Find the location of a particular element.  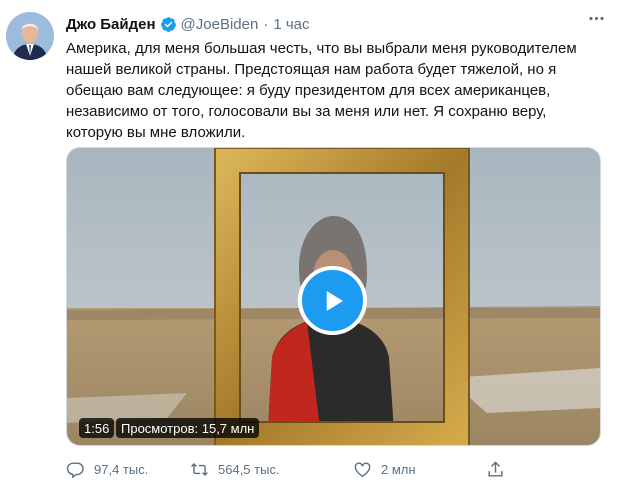

share-button is located at coordinates (495, 469).